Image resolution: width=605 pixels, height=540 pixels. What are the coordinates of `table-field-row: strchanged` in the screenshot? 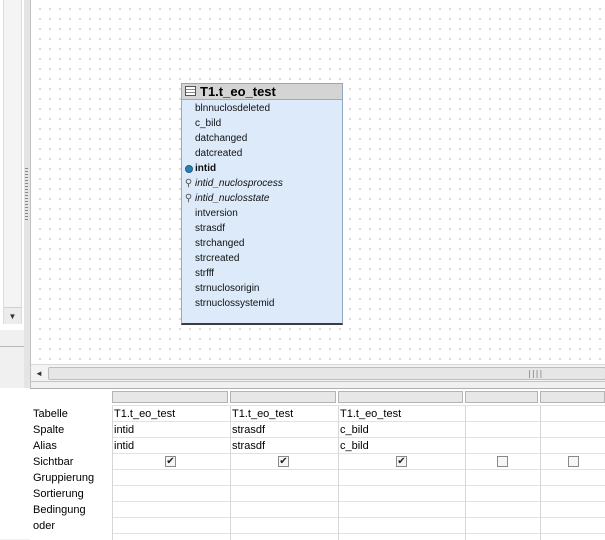 It's located at (262, 243).